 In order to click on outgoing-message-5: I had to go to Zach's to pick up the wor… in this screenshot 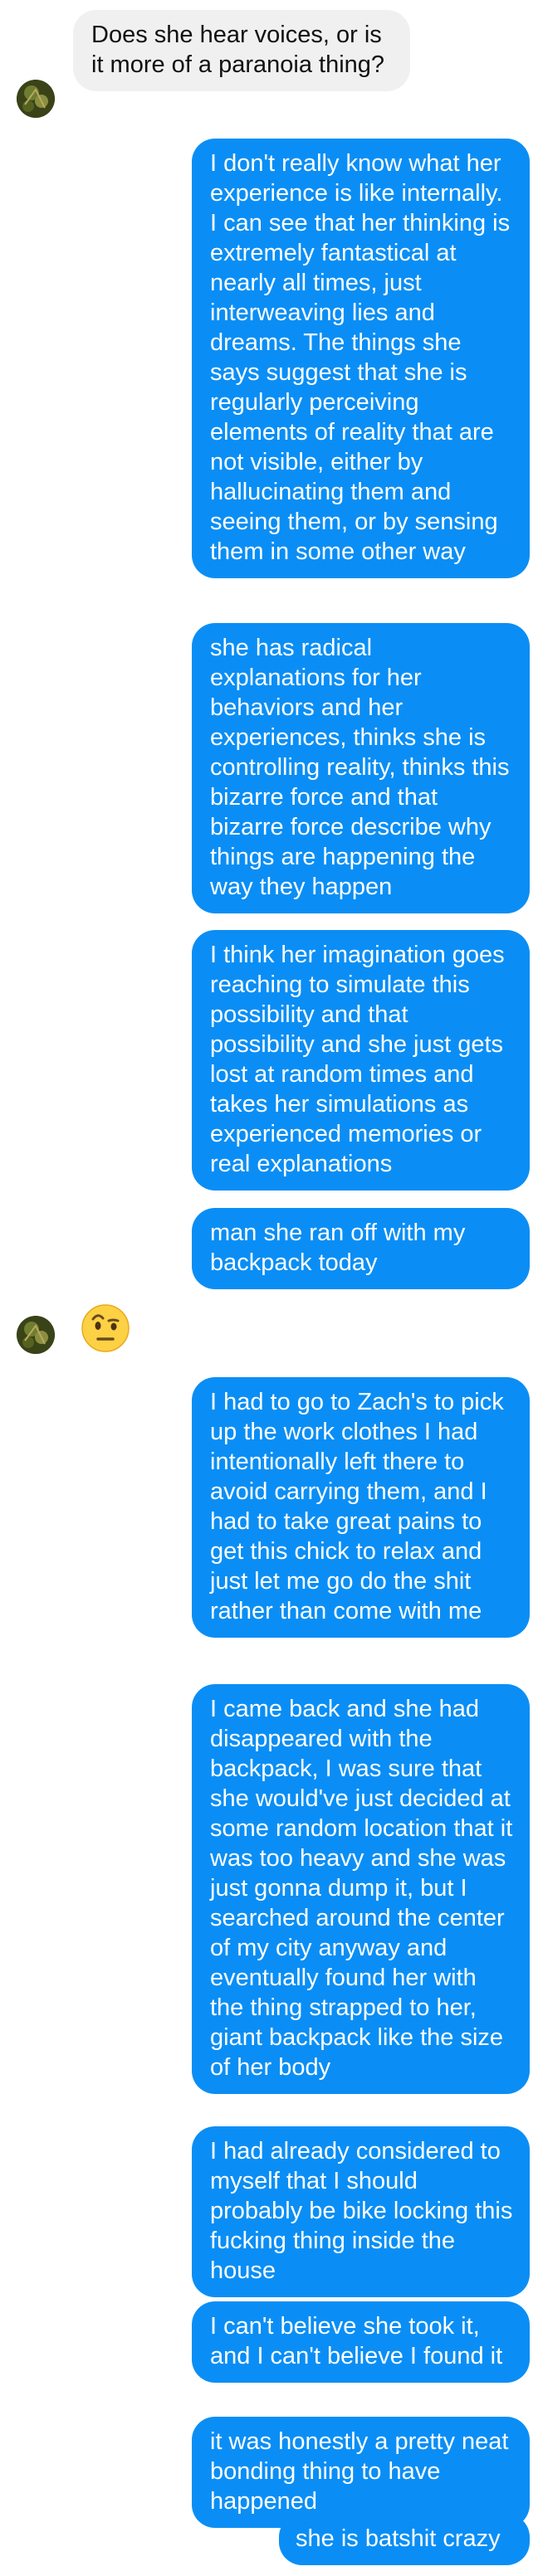, I will do `click(361, 1507)`.